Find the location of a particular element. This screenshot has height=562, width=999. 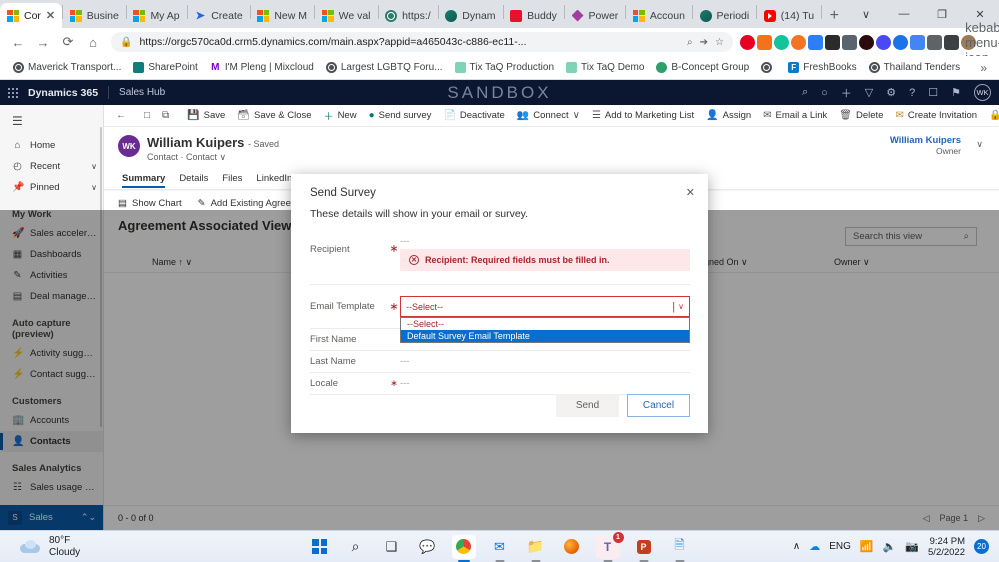

checkmark-extension is located at coordinates (900, 42).